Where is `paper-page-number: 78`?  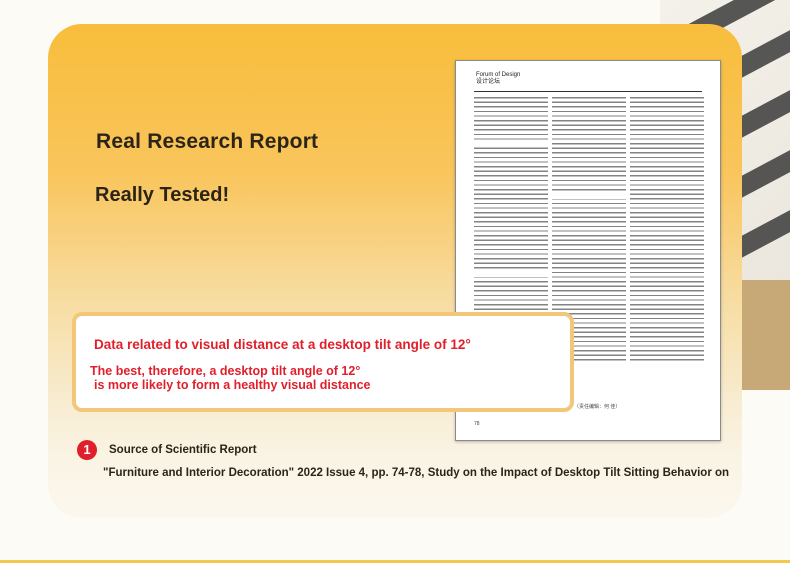 paper-page-number: 78 is located at coordinates (477, 424).